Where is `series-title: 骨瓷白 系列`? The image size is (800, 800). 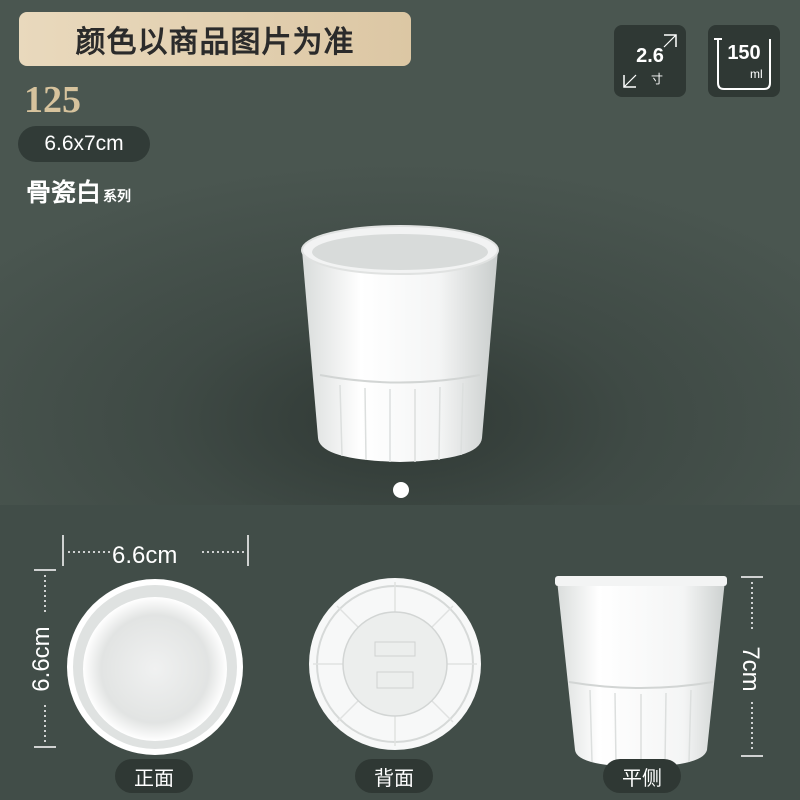
series-title: 骨瓷白 系列 is located at coordinates (78, 191).